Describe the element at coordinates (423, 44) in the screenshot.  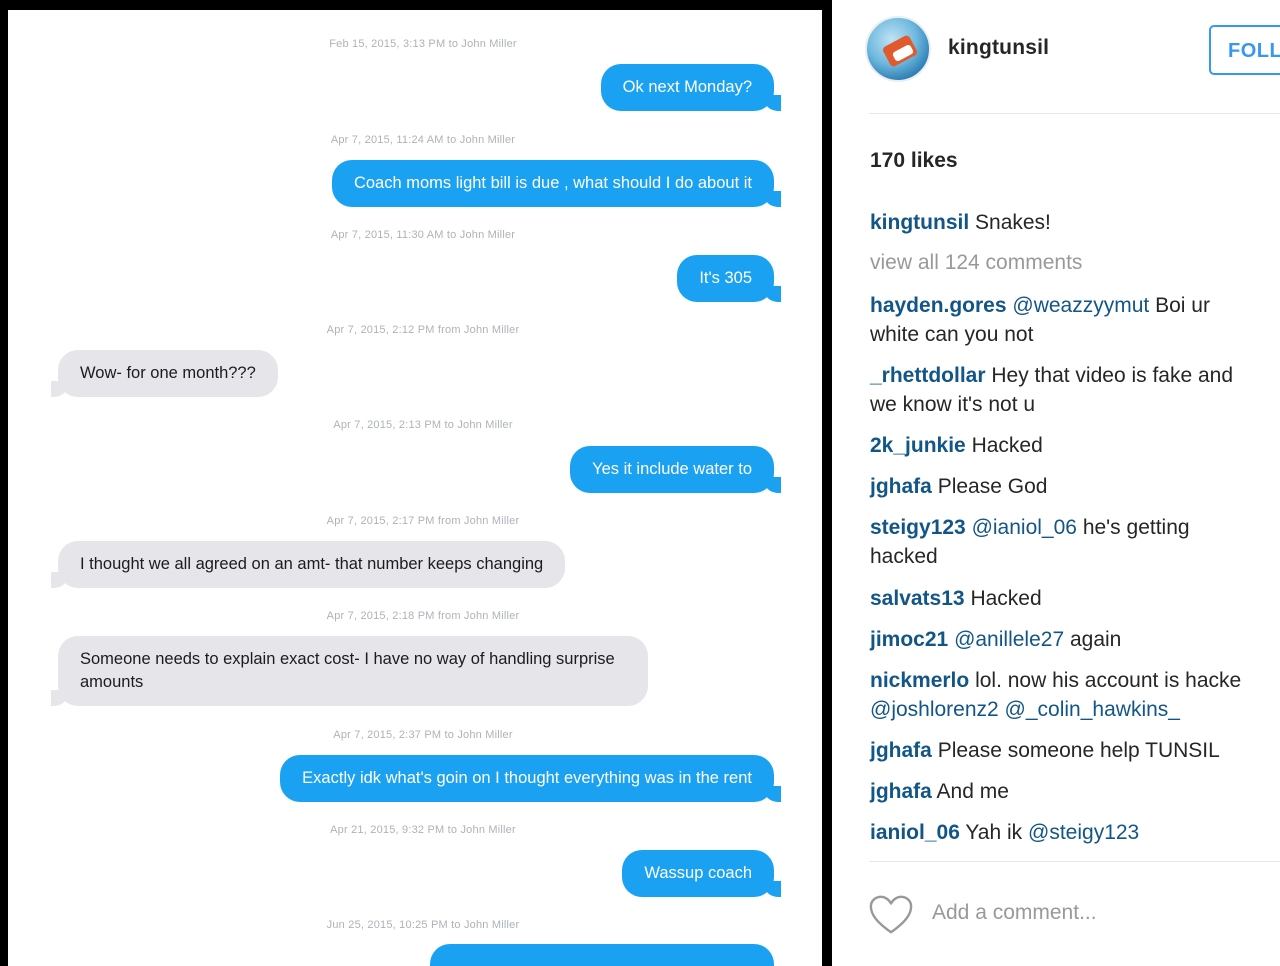
I see `message-timestamp: Feb 15, 2015, 3:13 PM to John Miller` at that location.